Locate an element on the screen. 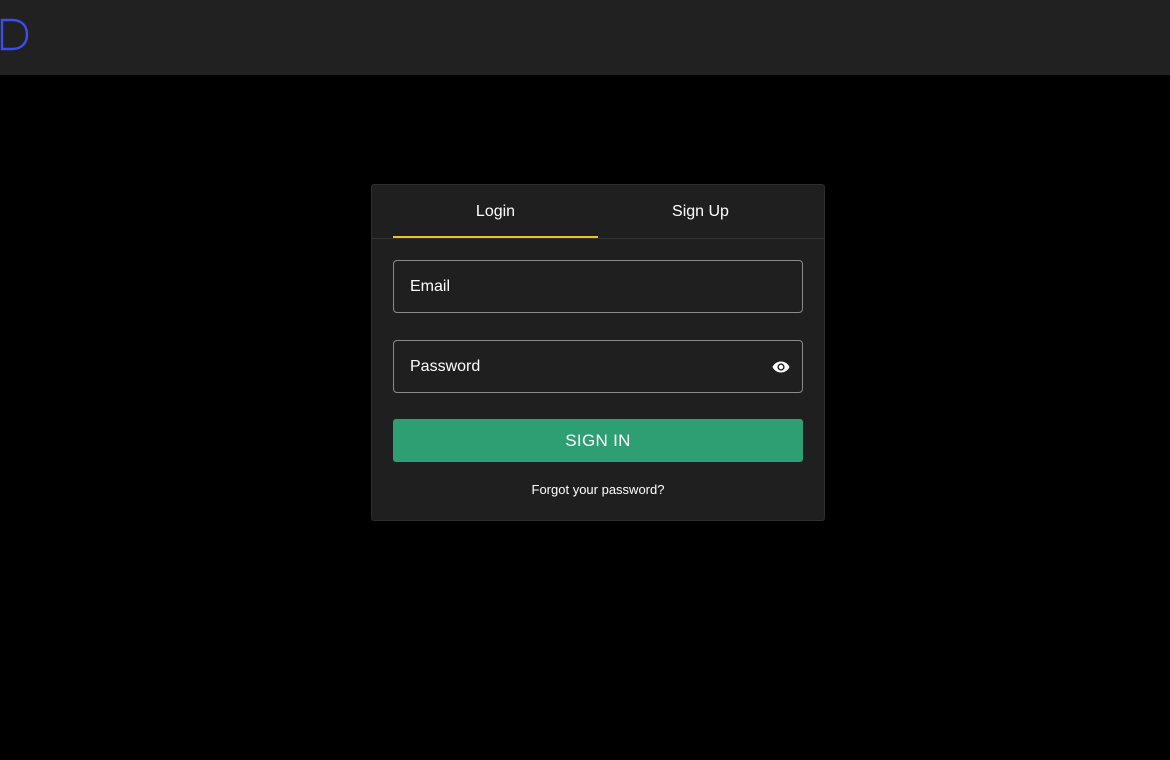 This screenshot has height=760, width=1170. logo-d-mark is located at coordinates (14, 34).